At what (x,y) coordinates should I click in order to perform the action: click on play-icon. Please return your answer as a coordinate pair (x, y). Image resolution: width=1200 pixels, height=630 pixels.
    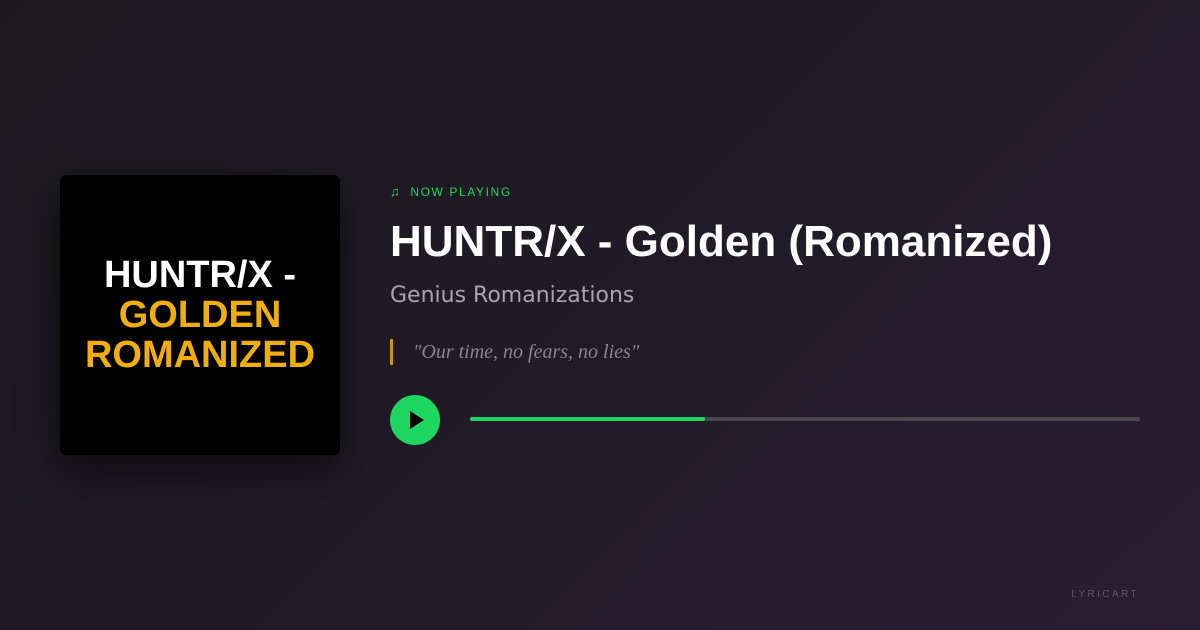
    Looking at the image, I should click on (417, 420).